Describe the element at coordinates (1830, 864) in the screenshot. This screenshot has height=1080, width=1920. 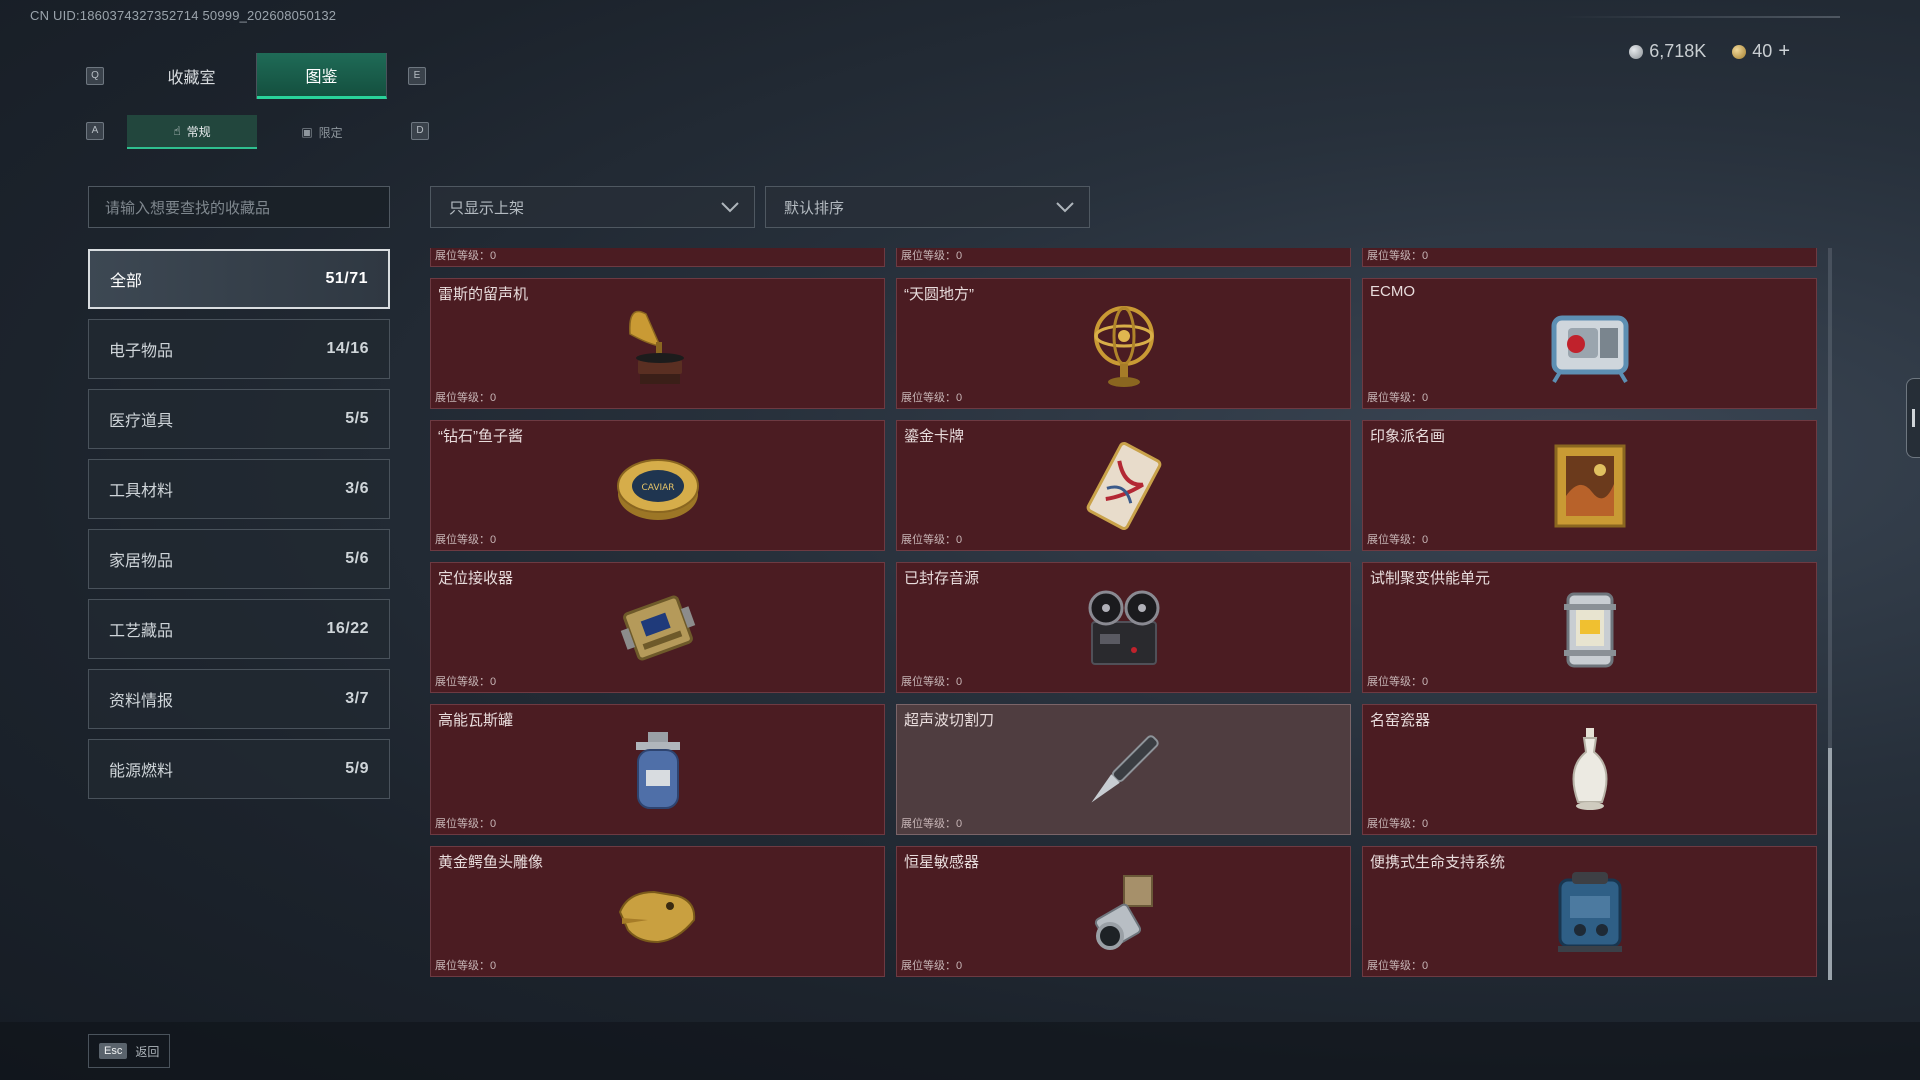
I see `scrollbar-thumb` at that location.